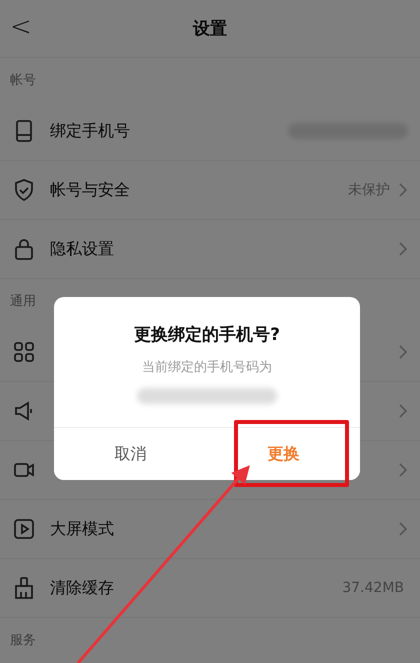 This screenshot has height=663, width=420. I want to click on dialog-title: 更换绑定的手机号?, so click(207, 335).